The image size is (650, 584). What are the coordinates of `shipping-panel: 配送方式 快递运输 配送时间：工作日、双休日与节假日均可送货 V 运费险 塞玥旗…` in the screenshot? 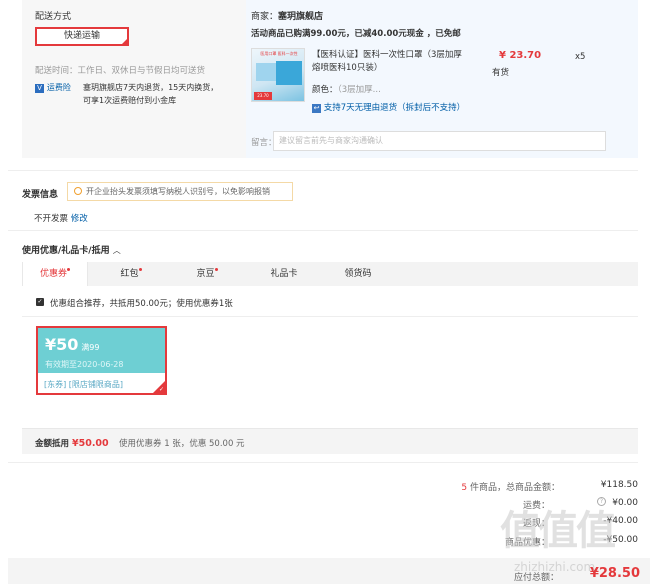 It's located at (134, 79).